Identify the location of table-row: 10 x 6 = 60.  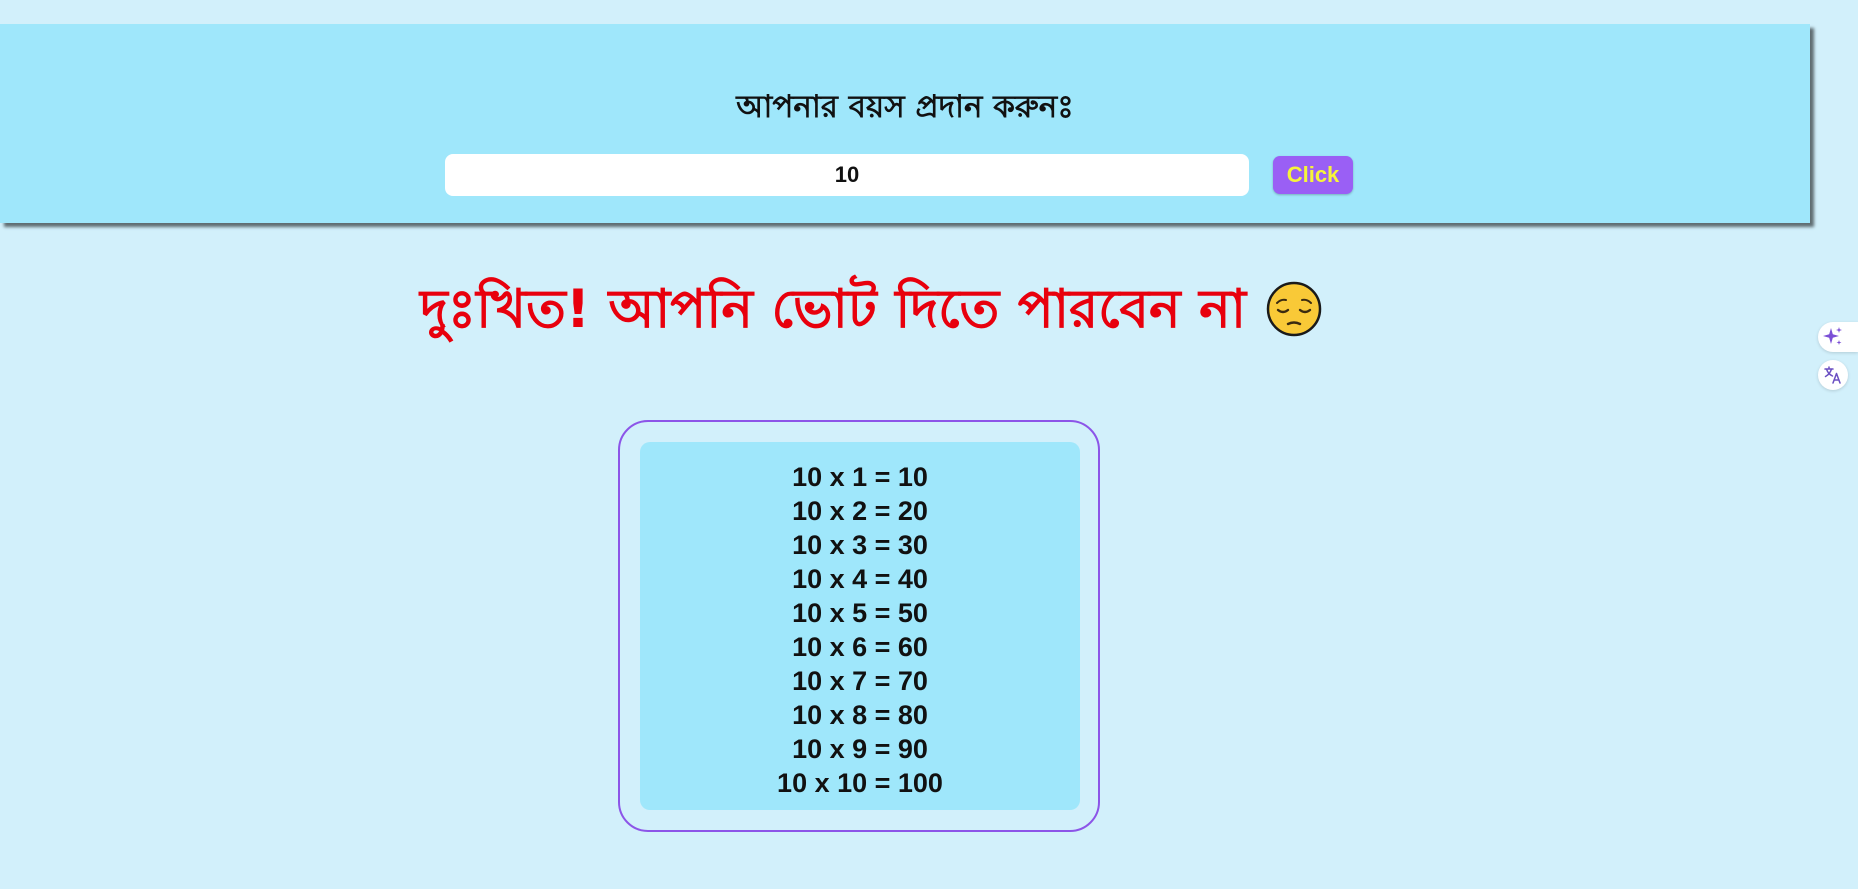
(860, 647).